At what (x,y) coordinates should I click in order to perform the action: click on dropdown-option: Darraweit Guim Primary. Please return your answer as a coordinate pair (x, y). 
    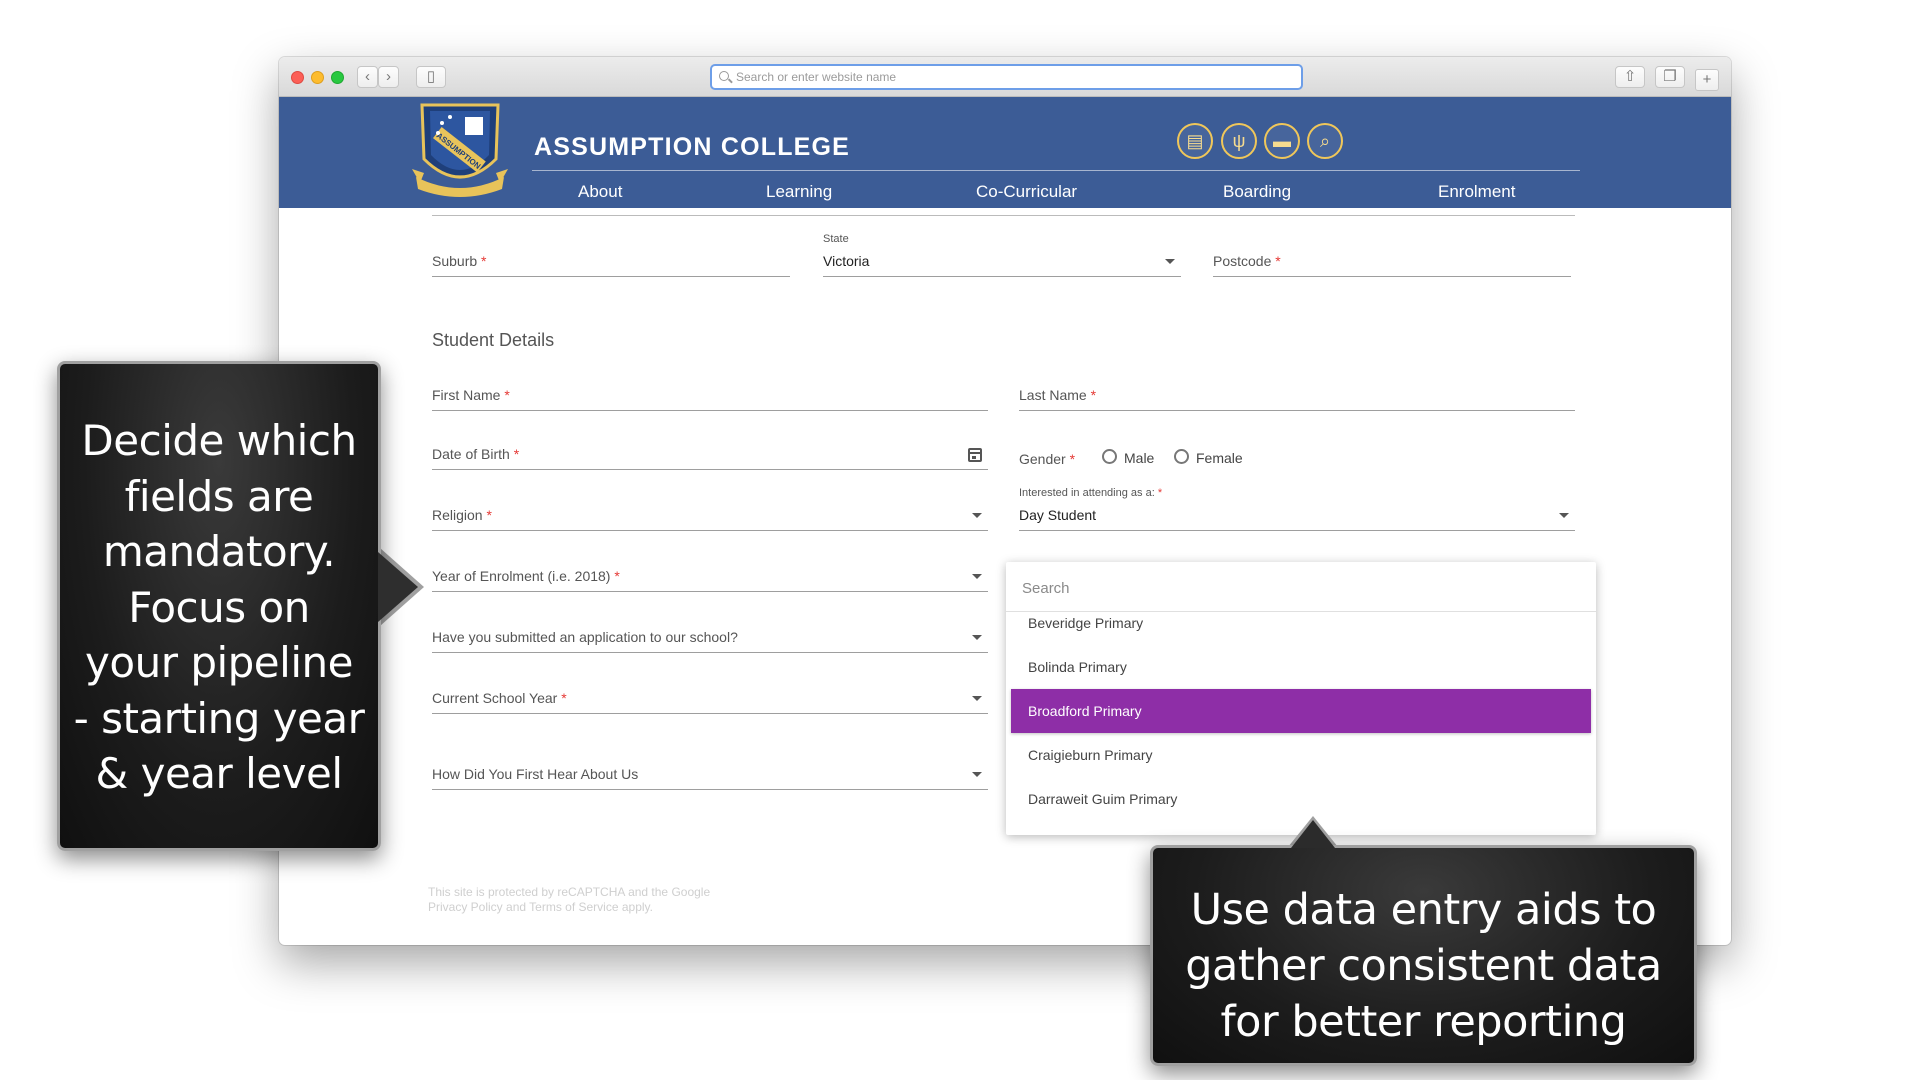
    Looking at the image, I should click on (1301, 799).